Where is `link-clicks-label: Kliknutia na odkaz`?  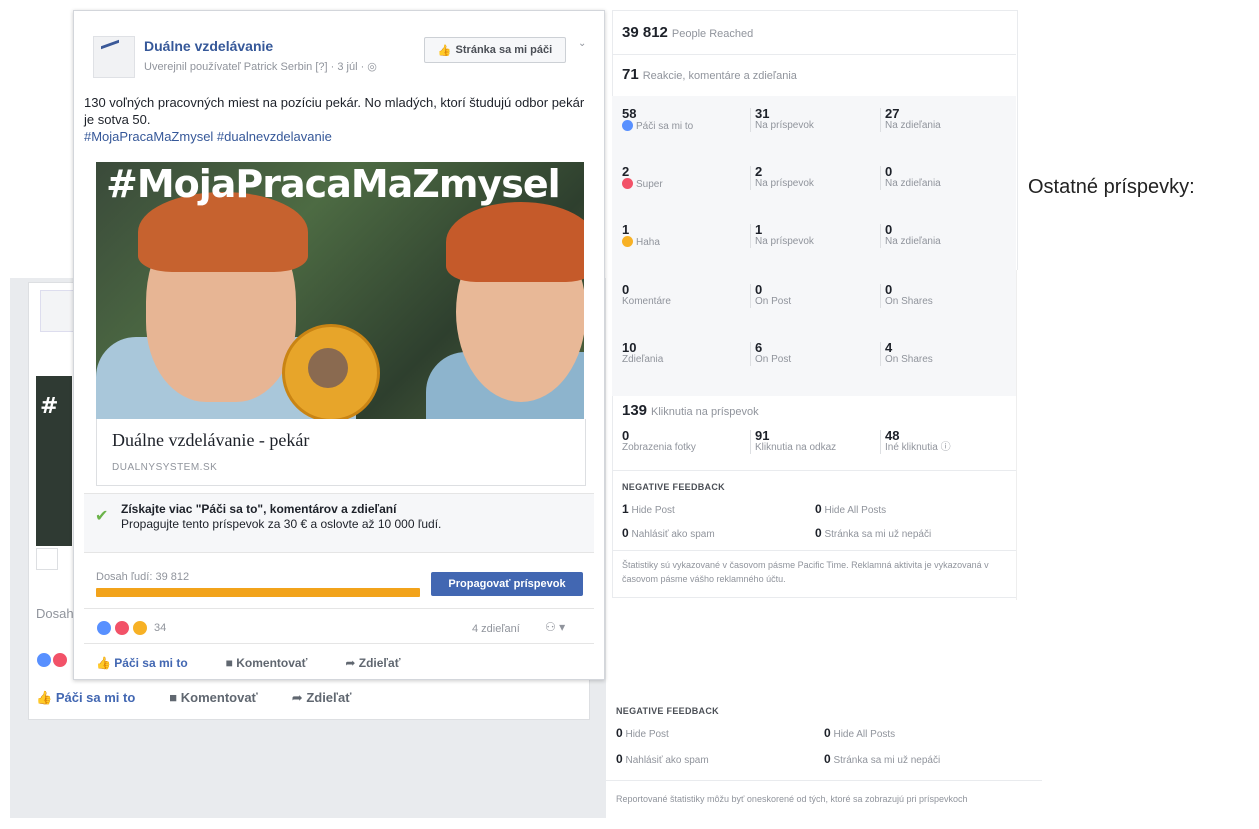 link-clicks-label: Kliknutia na odkaz is located at coordinates (796, 447).